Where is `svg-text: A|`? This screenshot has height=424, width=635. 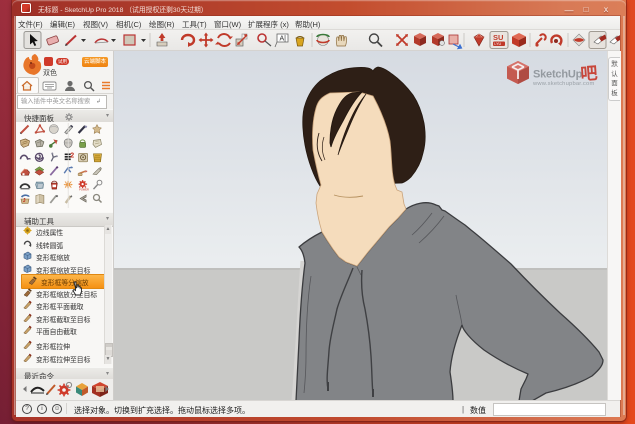 svg-text: A| is located at coordinates (283, 39).